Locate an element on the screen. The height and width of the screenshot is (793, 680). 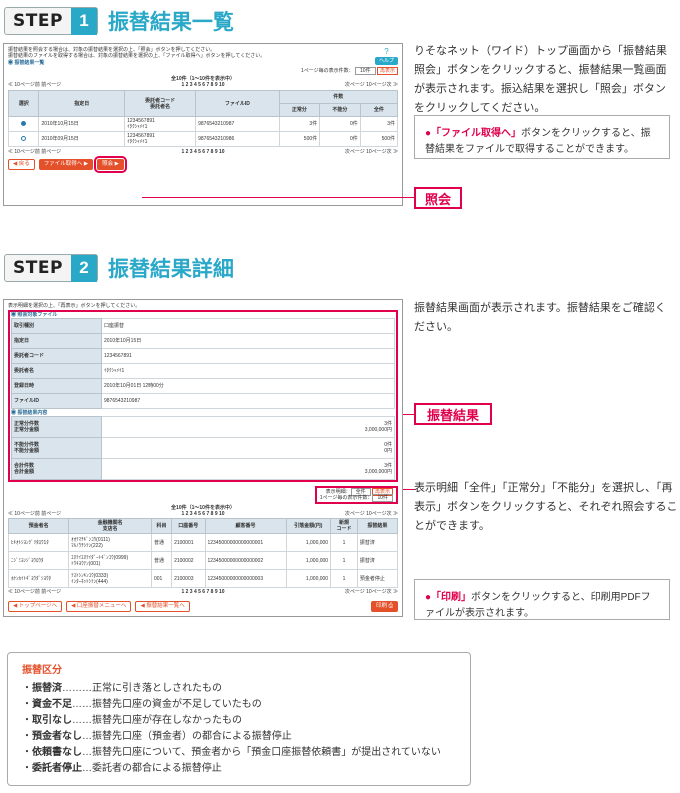
step2-section2-title: 振替結果内容 is located at coordinates (32, 413).